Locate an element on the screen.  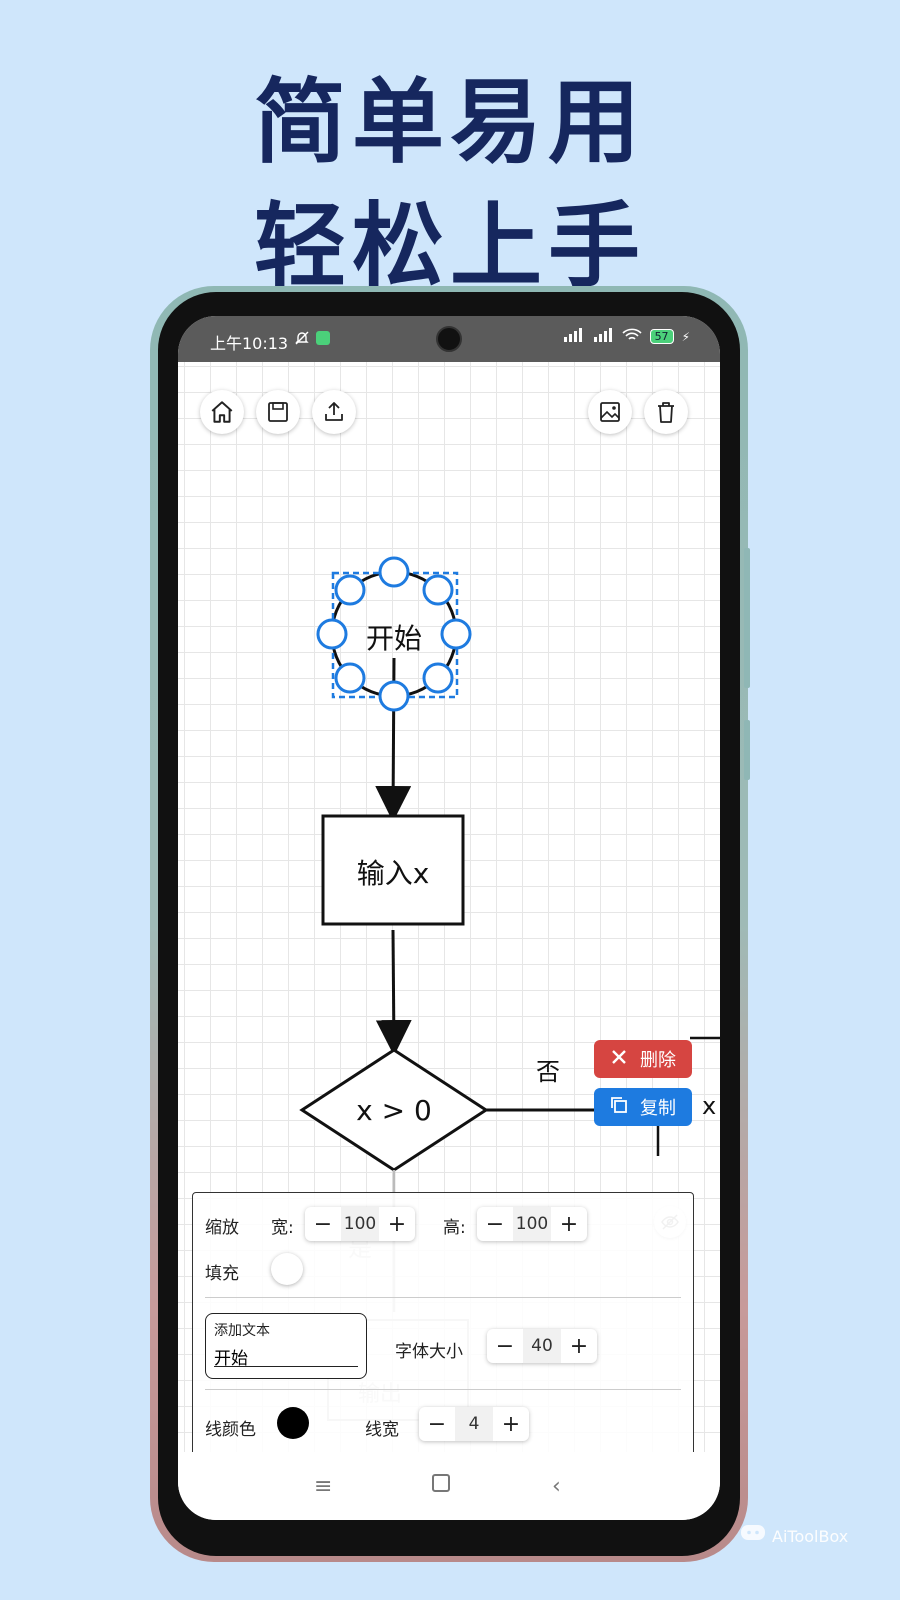
front-camera is located at coordinates (449, 339).